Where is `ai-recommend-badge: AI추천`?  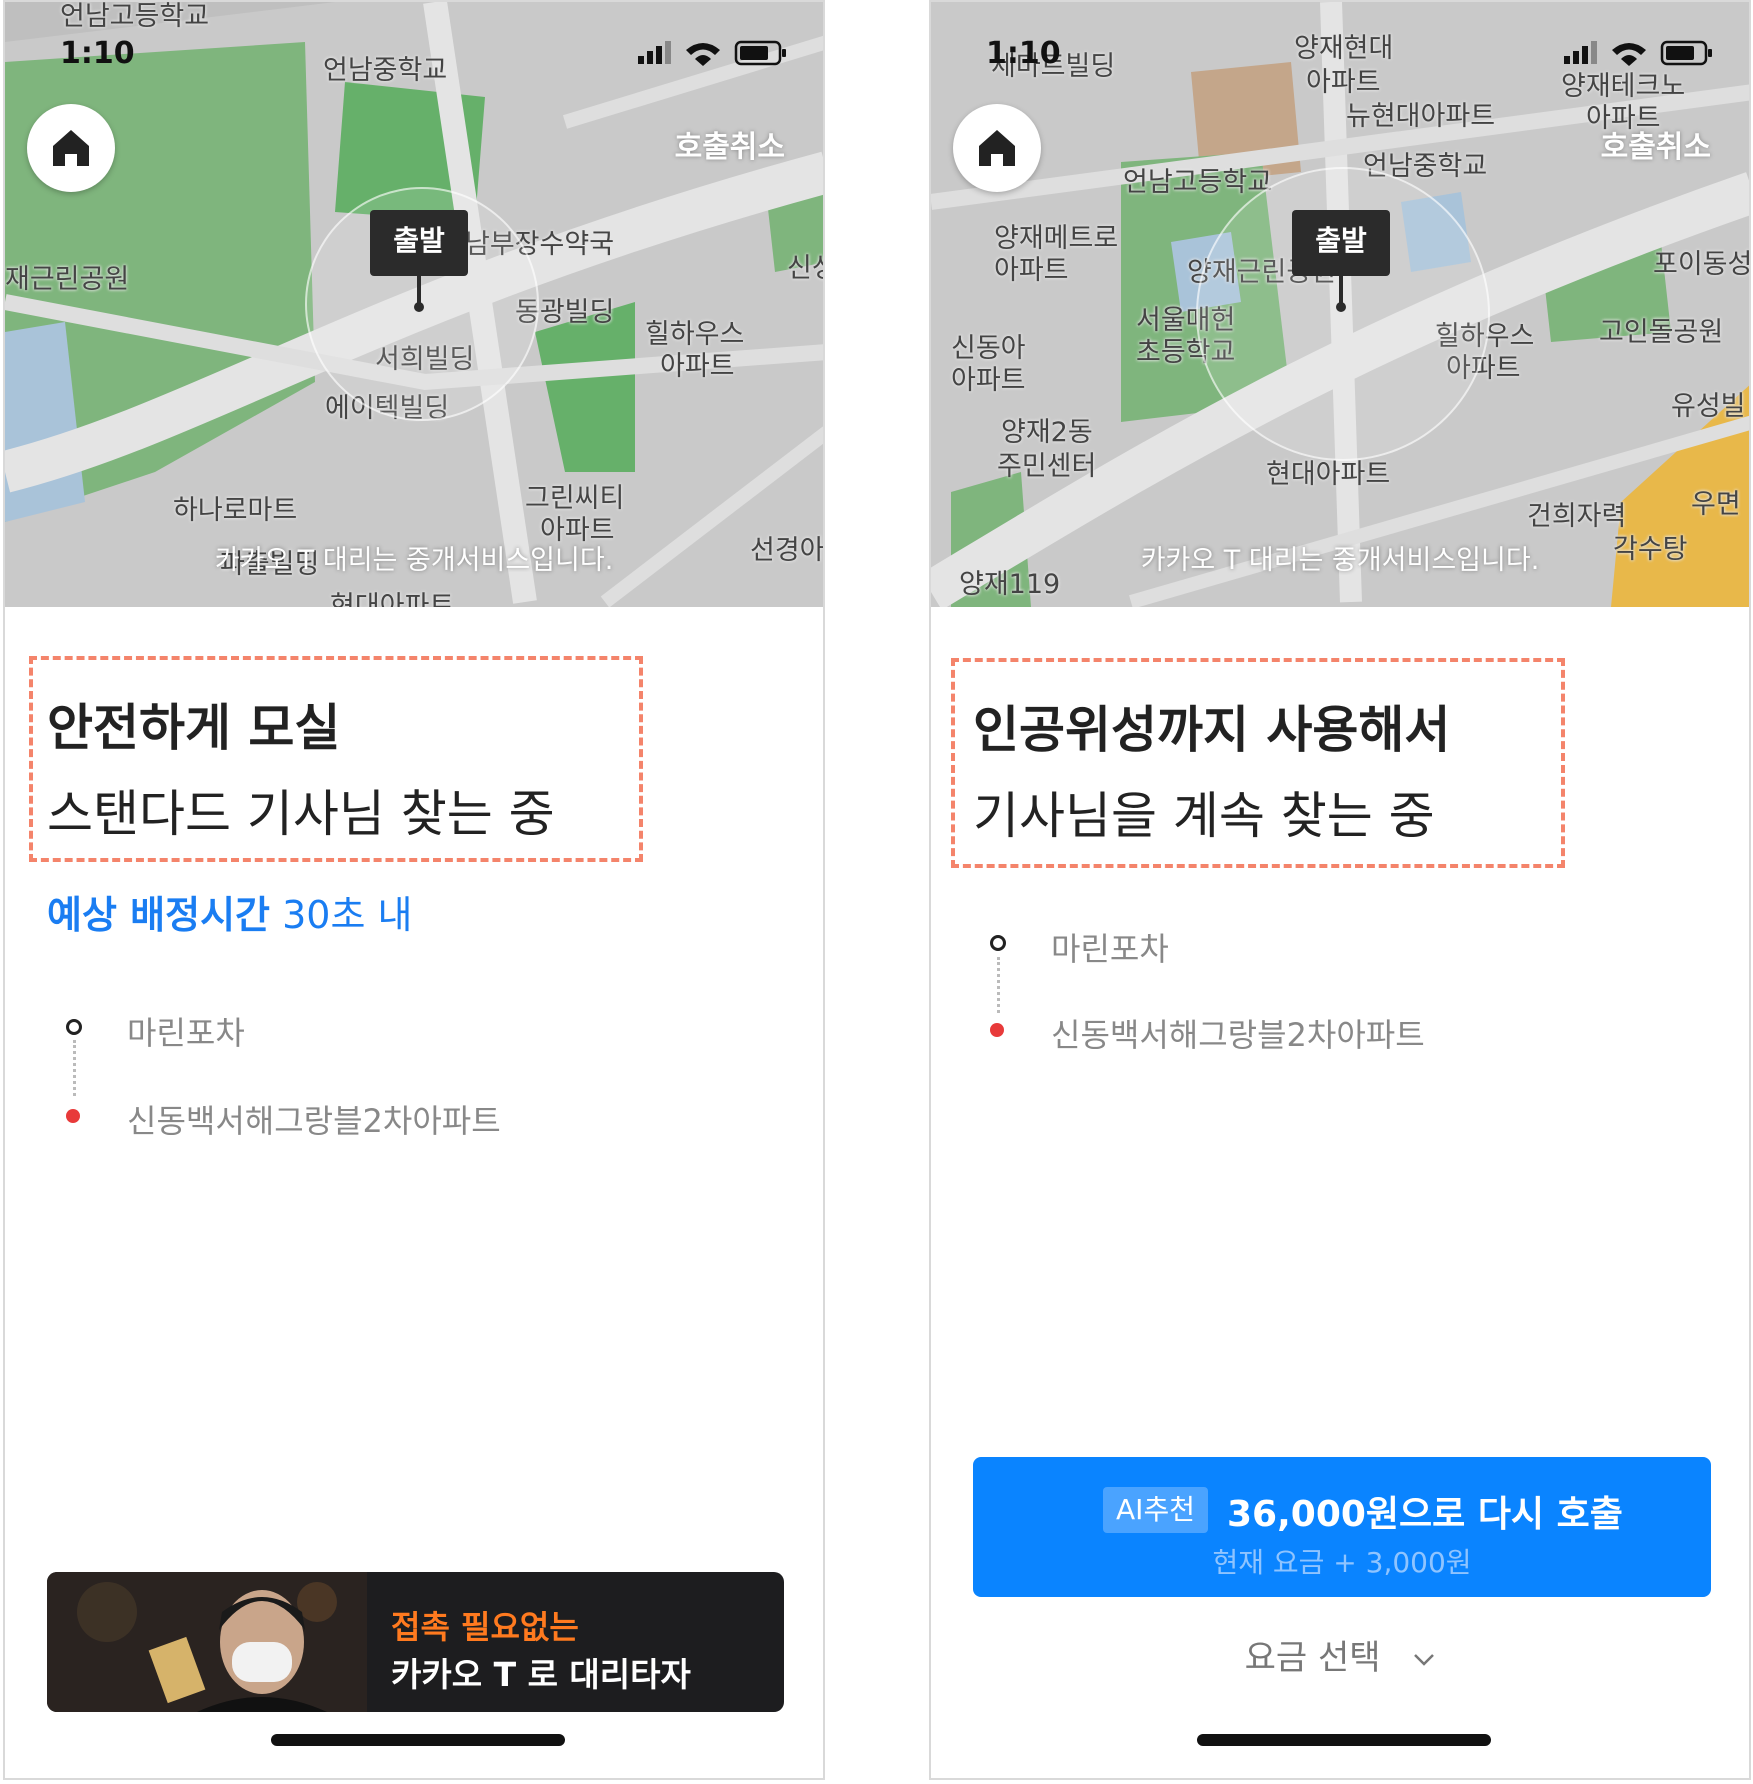 ai-recommend-badge: AI추천 is located at coordinates (1155, 1510).